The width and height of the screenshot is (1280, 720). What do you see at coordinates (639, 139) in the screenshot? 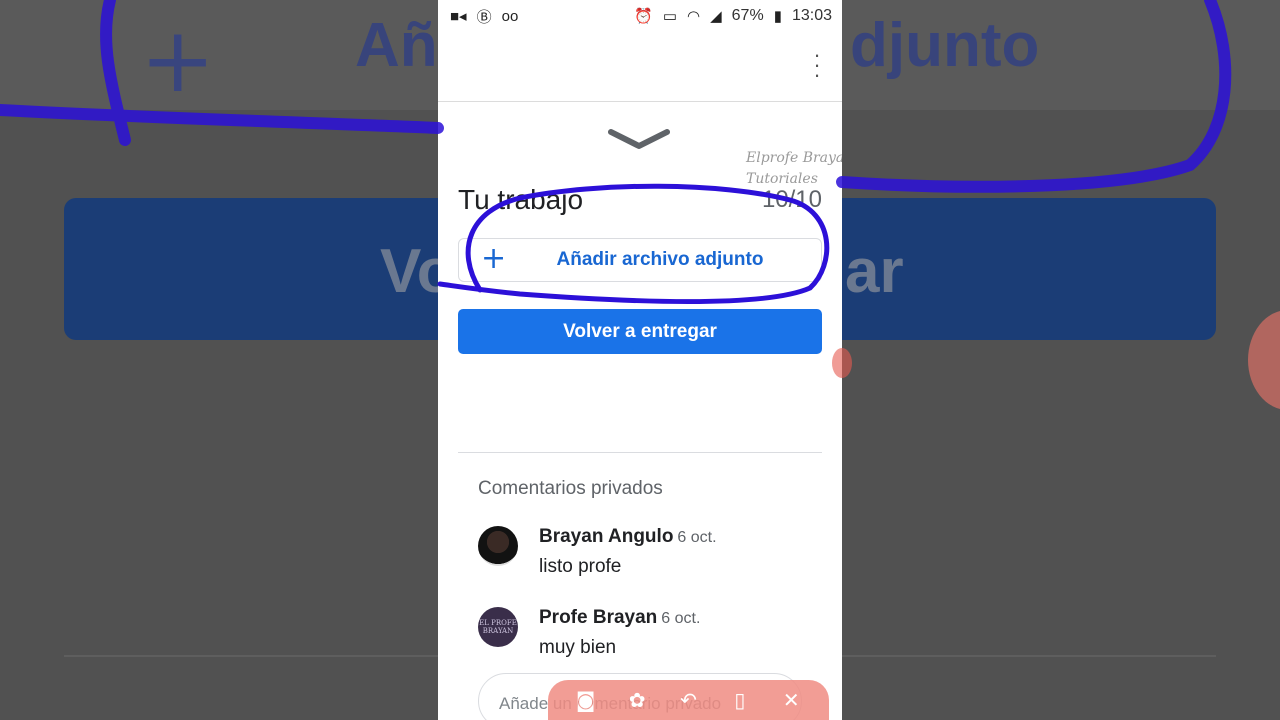
I see `chevron-down-icon` at bounding box center [639, 139].